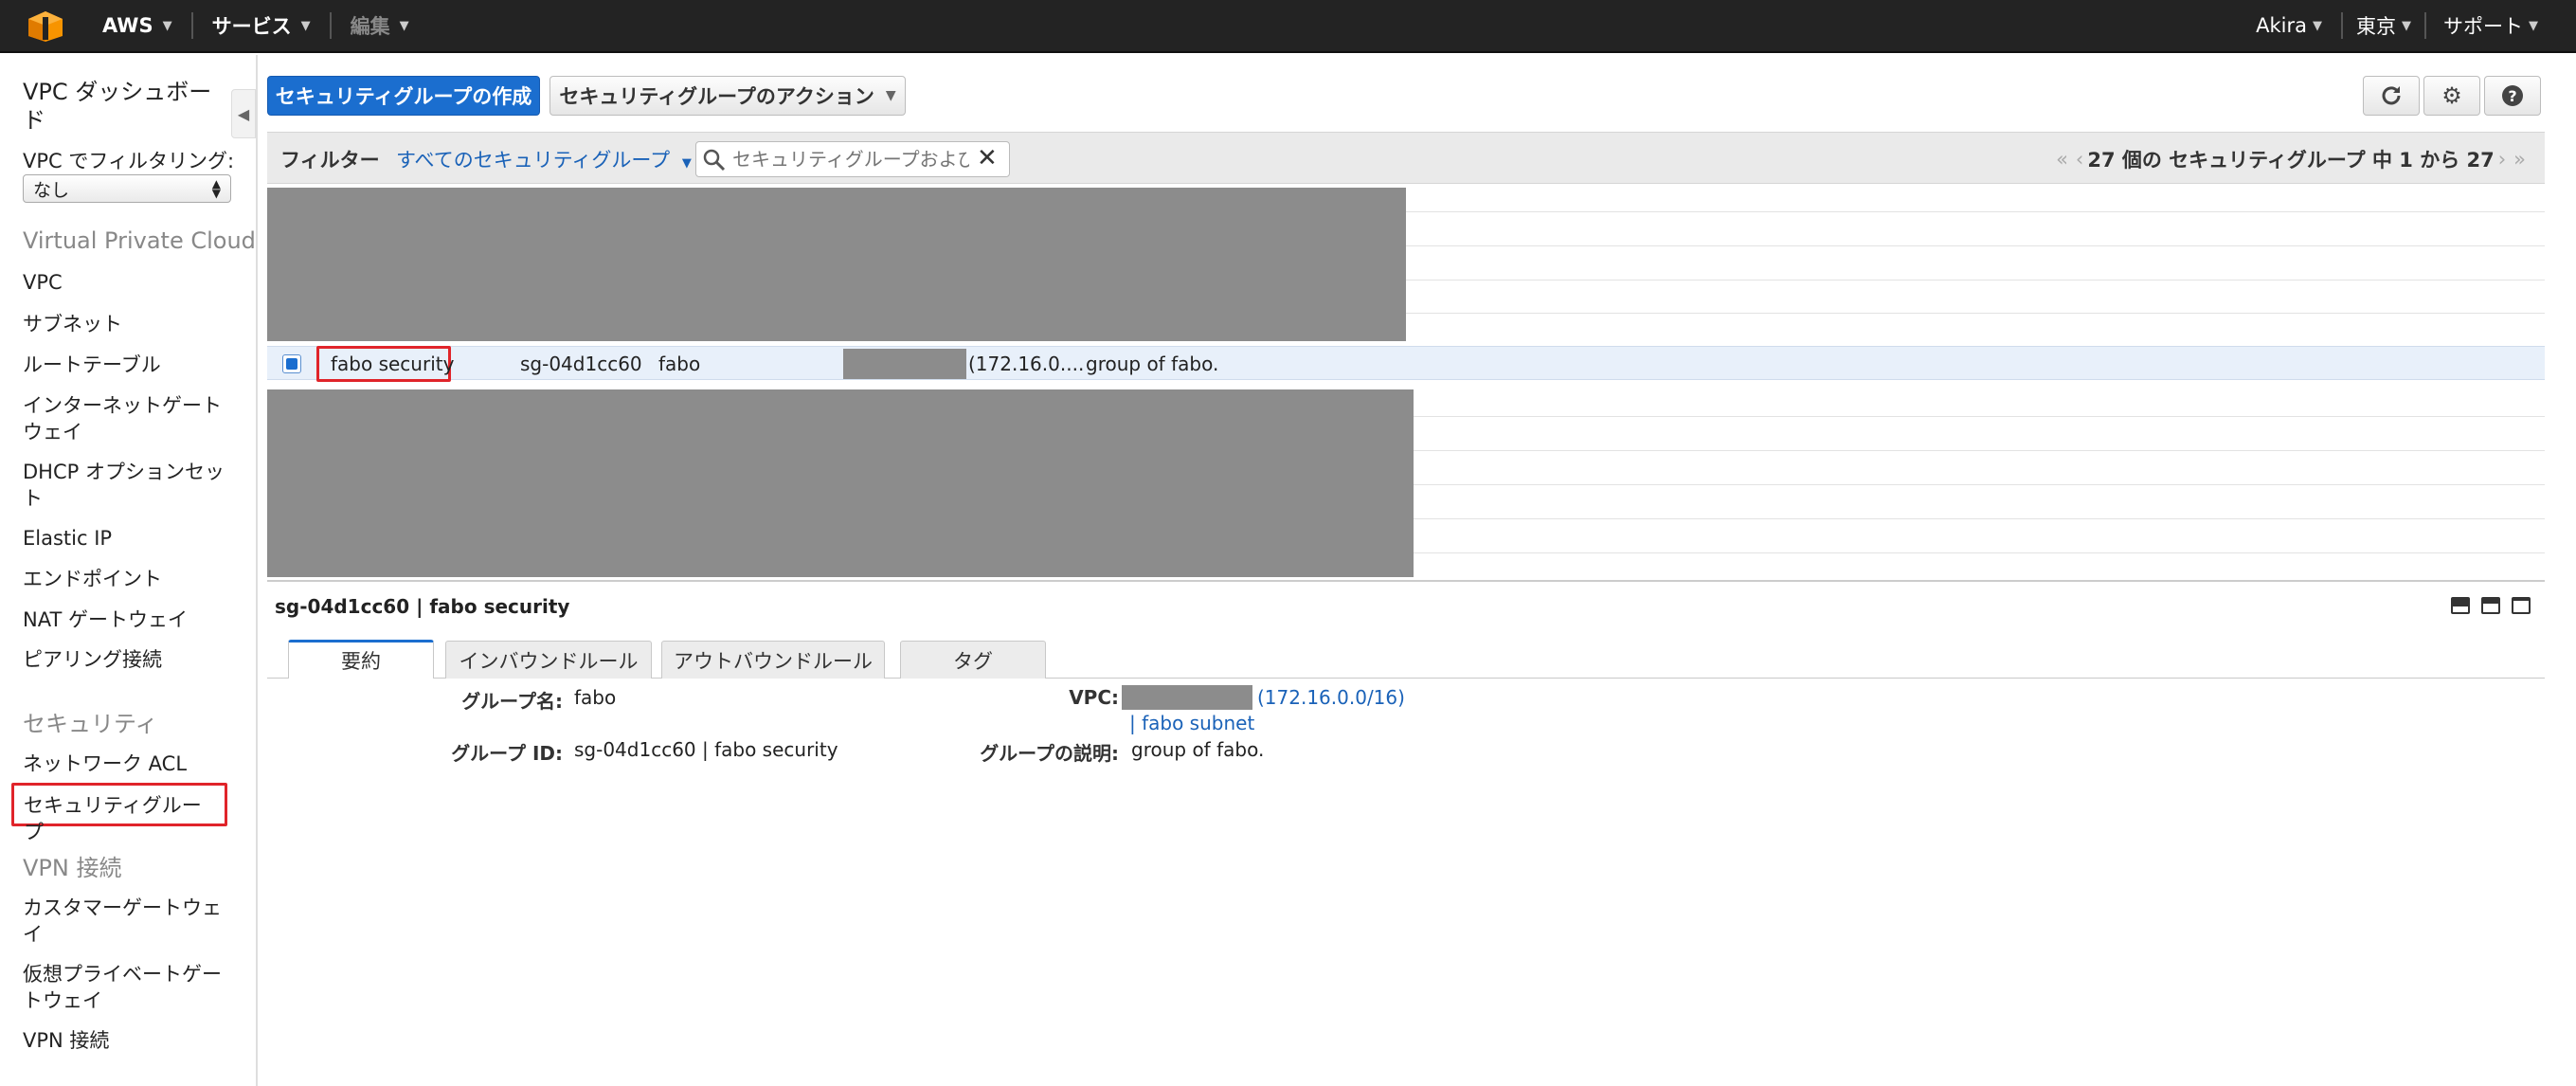 The width and height of the screenshot is (2576, 1086). Describe the element at coordinates (127, 659) in the screenshot. I see `sidebar-item-peering: ピアリング接続` at that location.